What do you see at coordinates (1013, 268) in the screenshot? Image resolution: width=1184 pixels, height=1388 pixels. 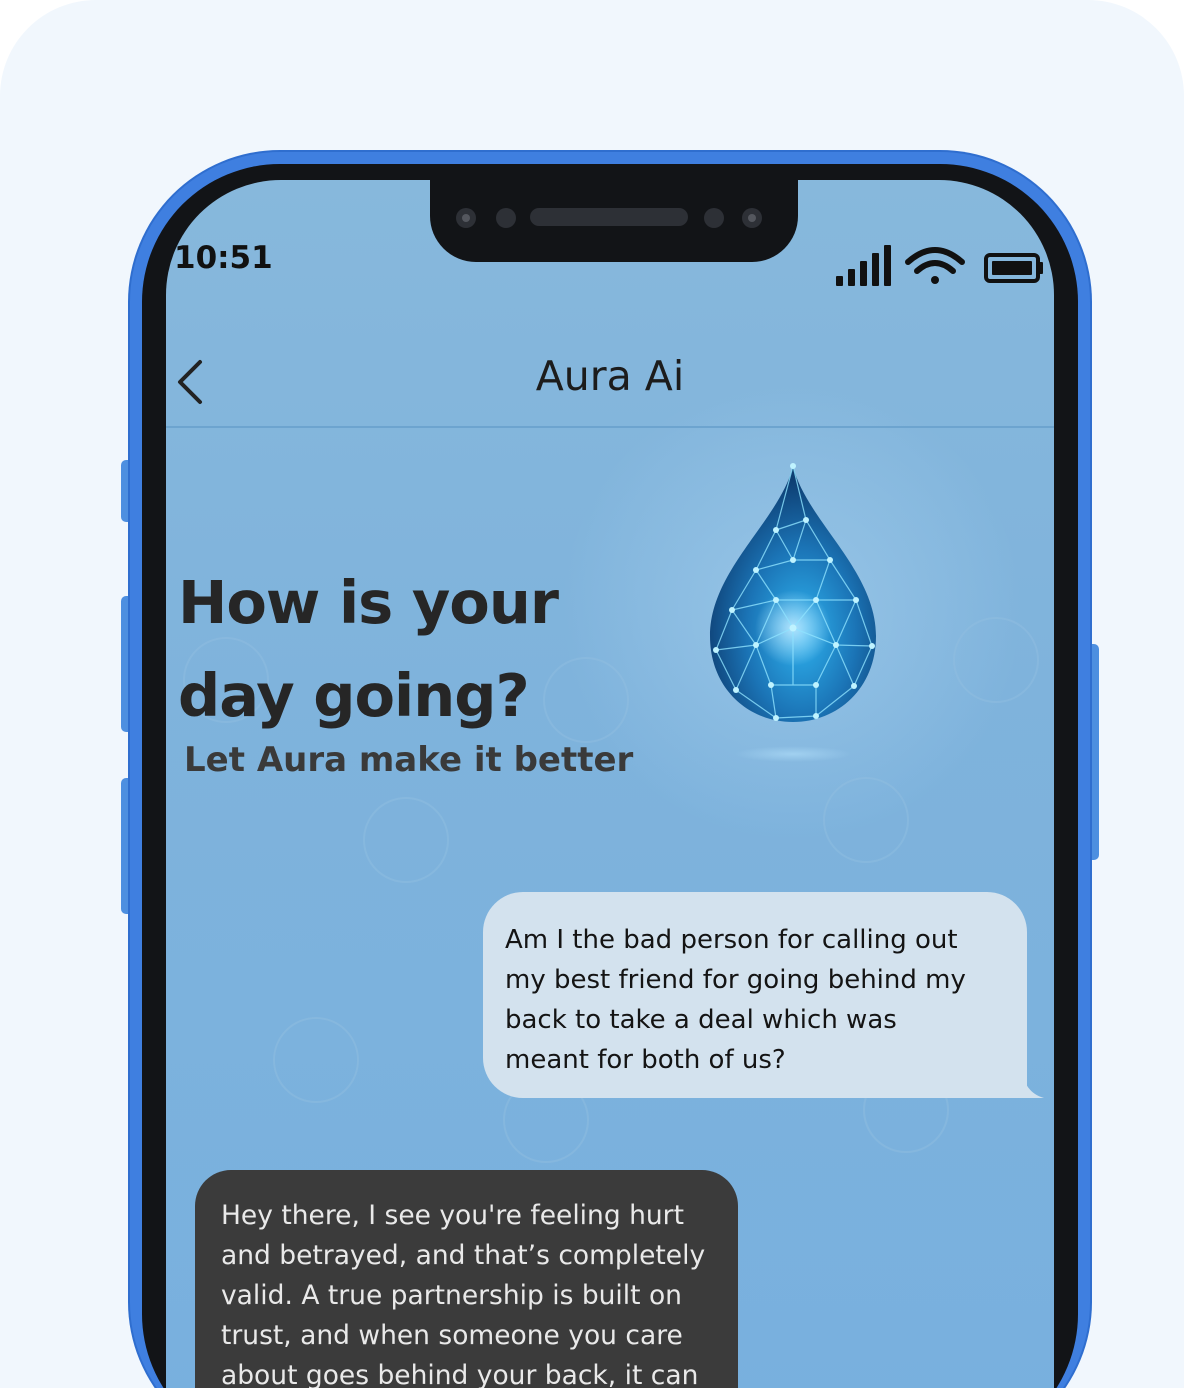 I see `battery-icon` at bounding box center [1013, 268].